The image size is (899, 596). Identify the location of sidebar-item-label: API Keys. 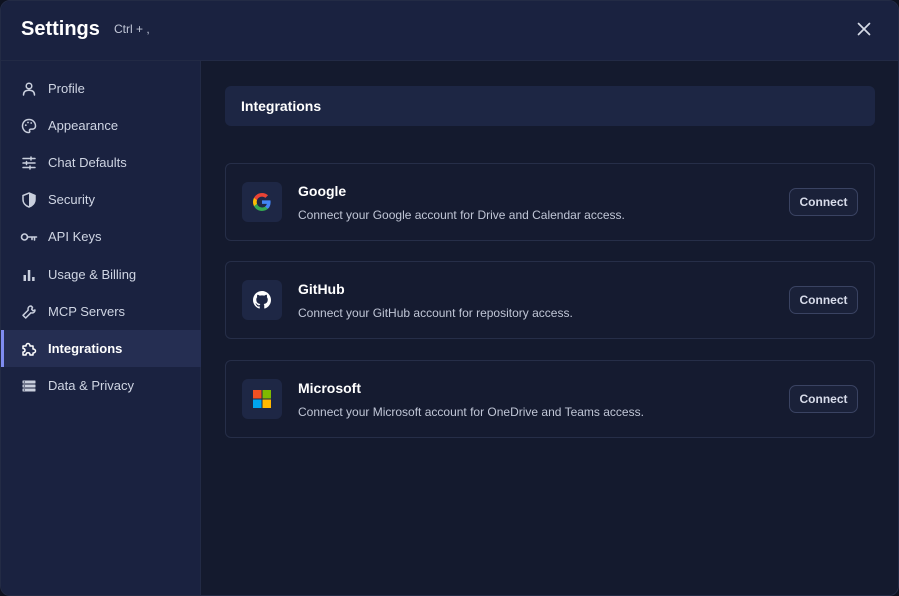
(75, 236).